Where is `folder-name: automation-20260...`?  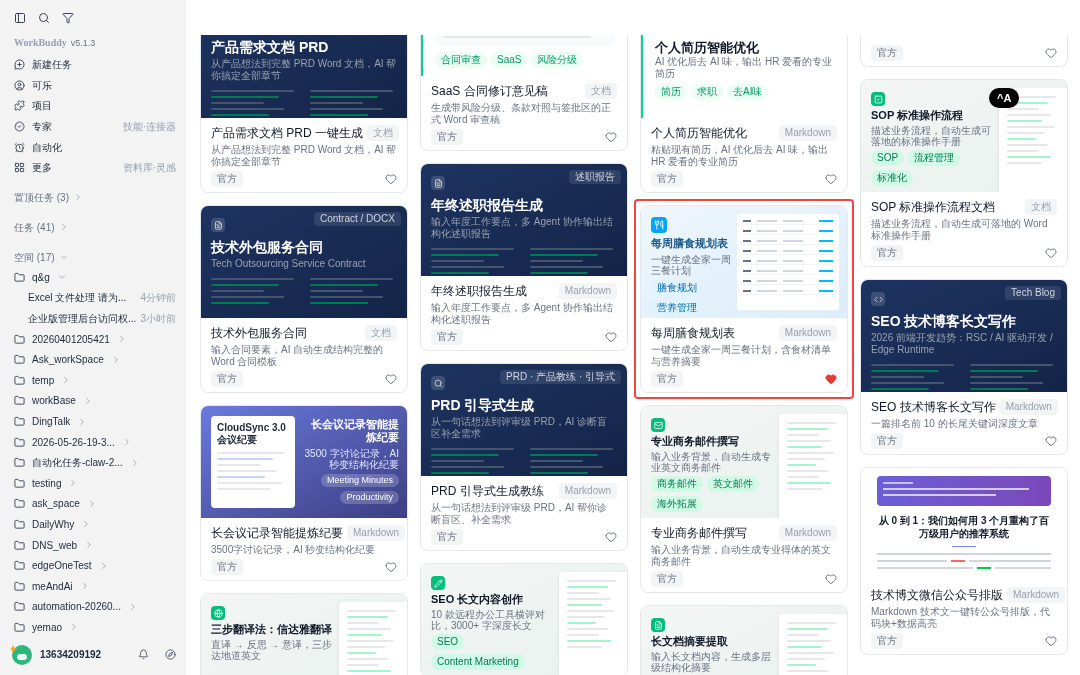
folder-name: automation-20260... is located at coordinates (76, 607).